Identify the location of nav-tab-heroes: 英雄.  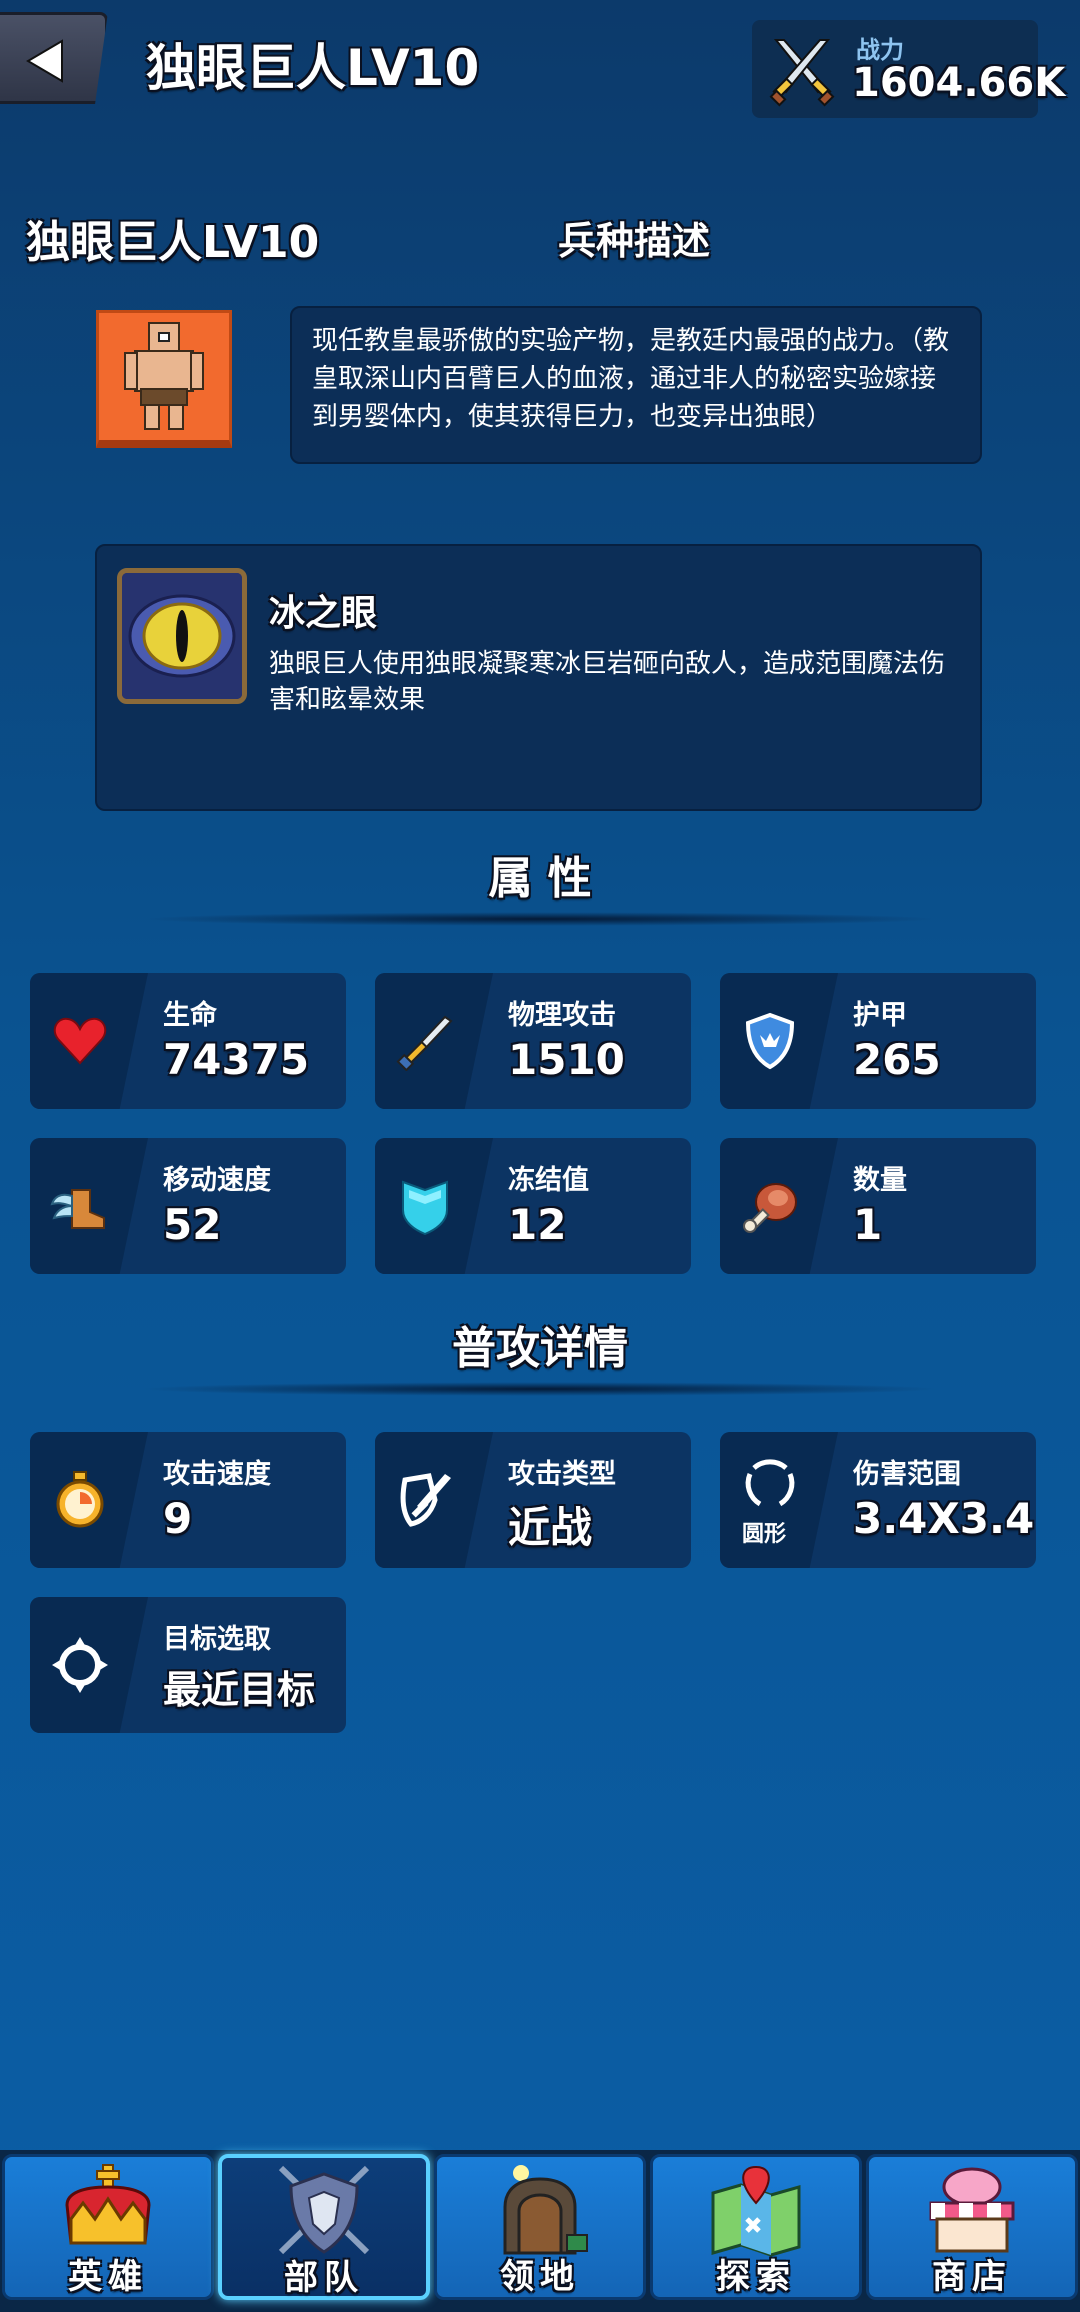
(108, 2227).